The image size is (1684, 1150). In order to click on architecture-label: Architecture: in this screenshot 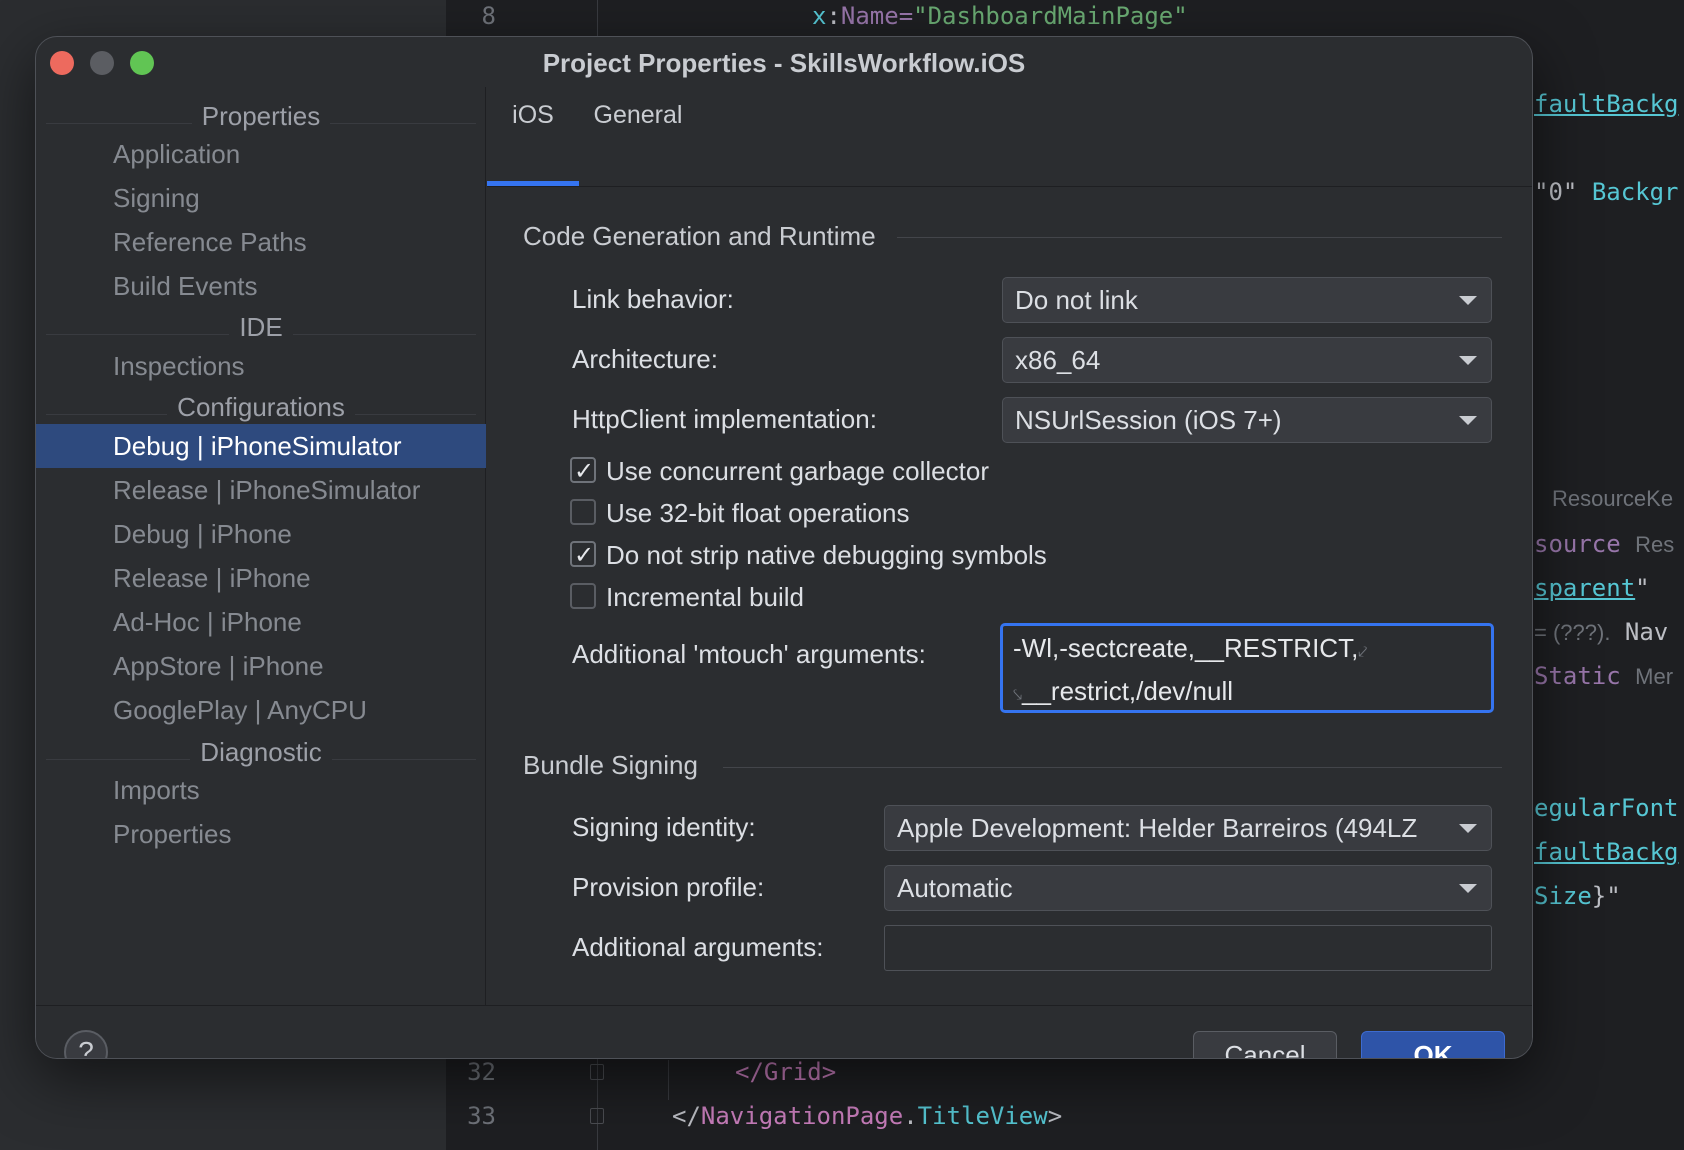, I will do `click(645, 359)`.